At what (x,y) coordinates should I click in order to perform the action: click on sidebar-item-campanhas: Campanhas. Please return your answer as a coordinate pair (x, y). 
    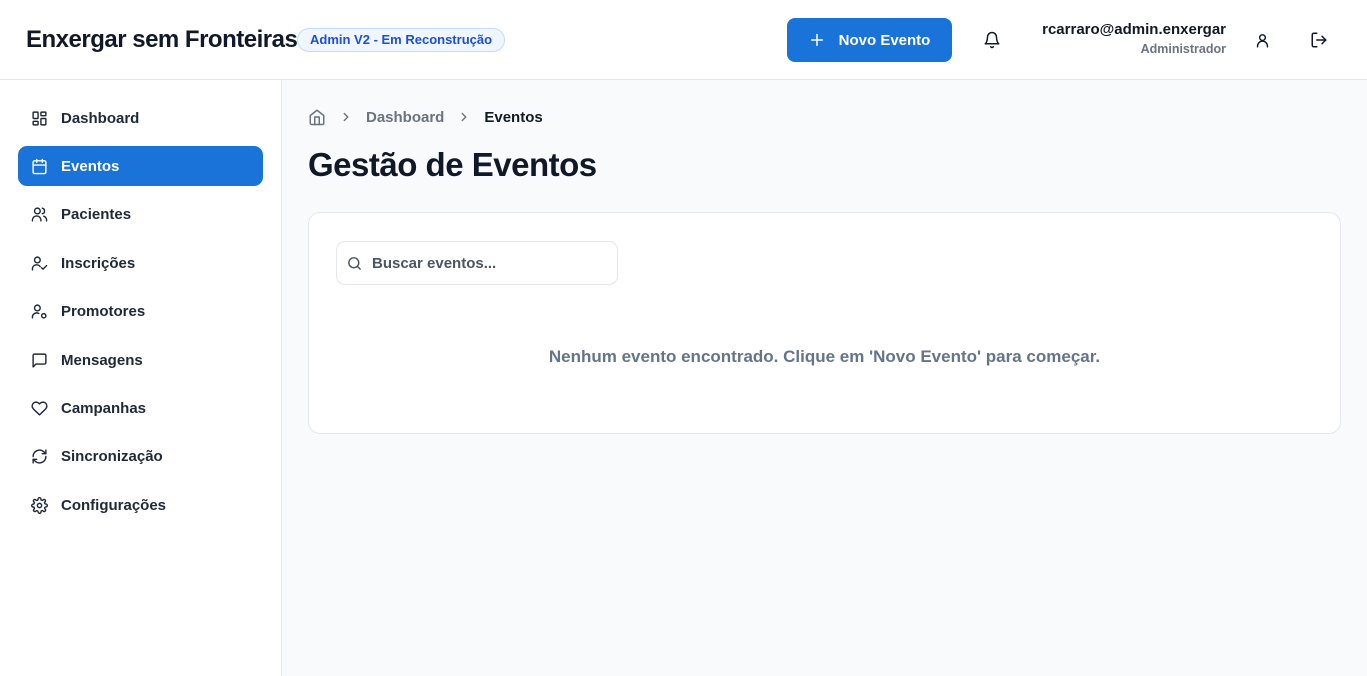
    Looking at the image, I should click on (140, 408).